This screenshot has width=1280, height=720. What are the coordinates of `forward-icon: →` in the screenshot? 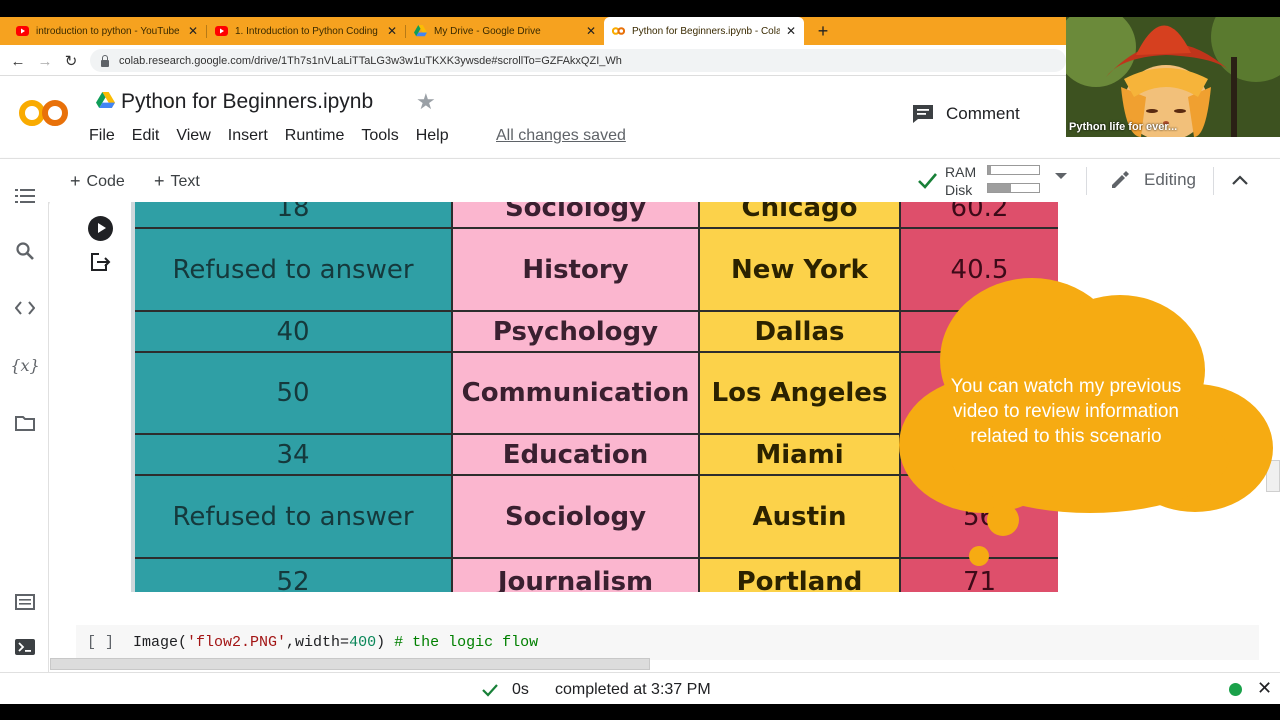 It's located at (45, 61).